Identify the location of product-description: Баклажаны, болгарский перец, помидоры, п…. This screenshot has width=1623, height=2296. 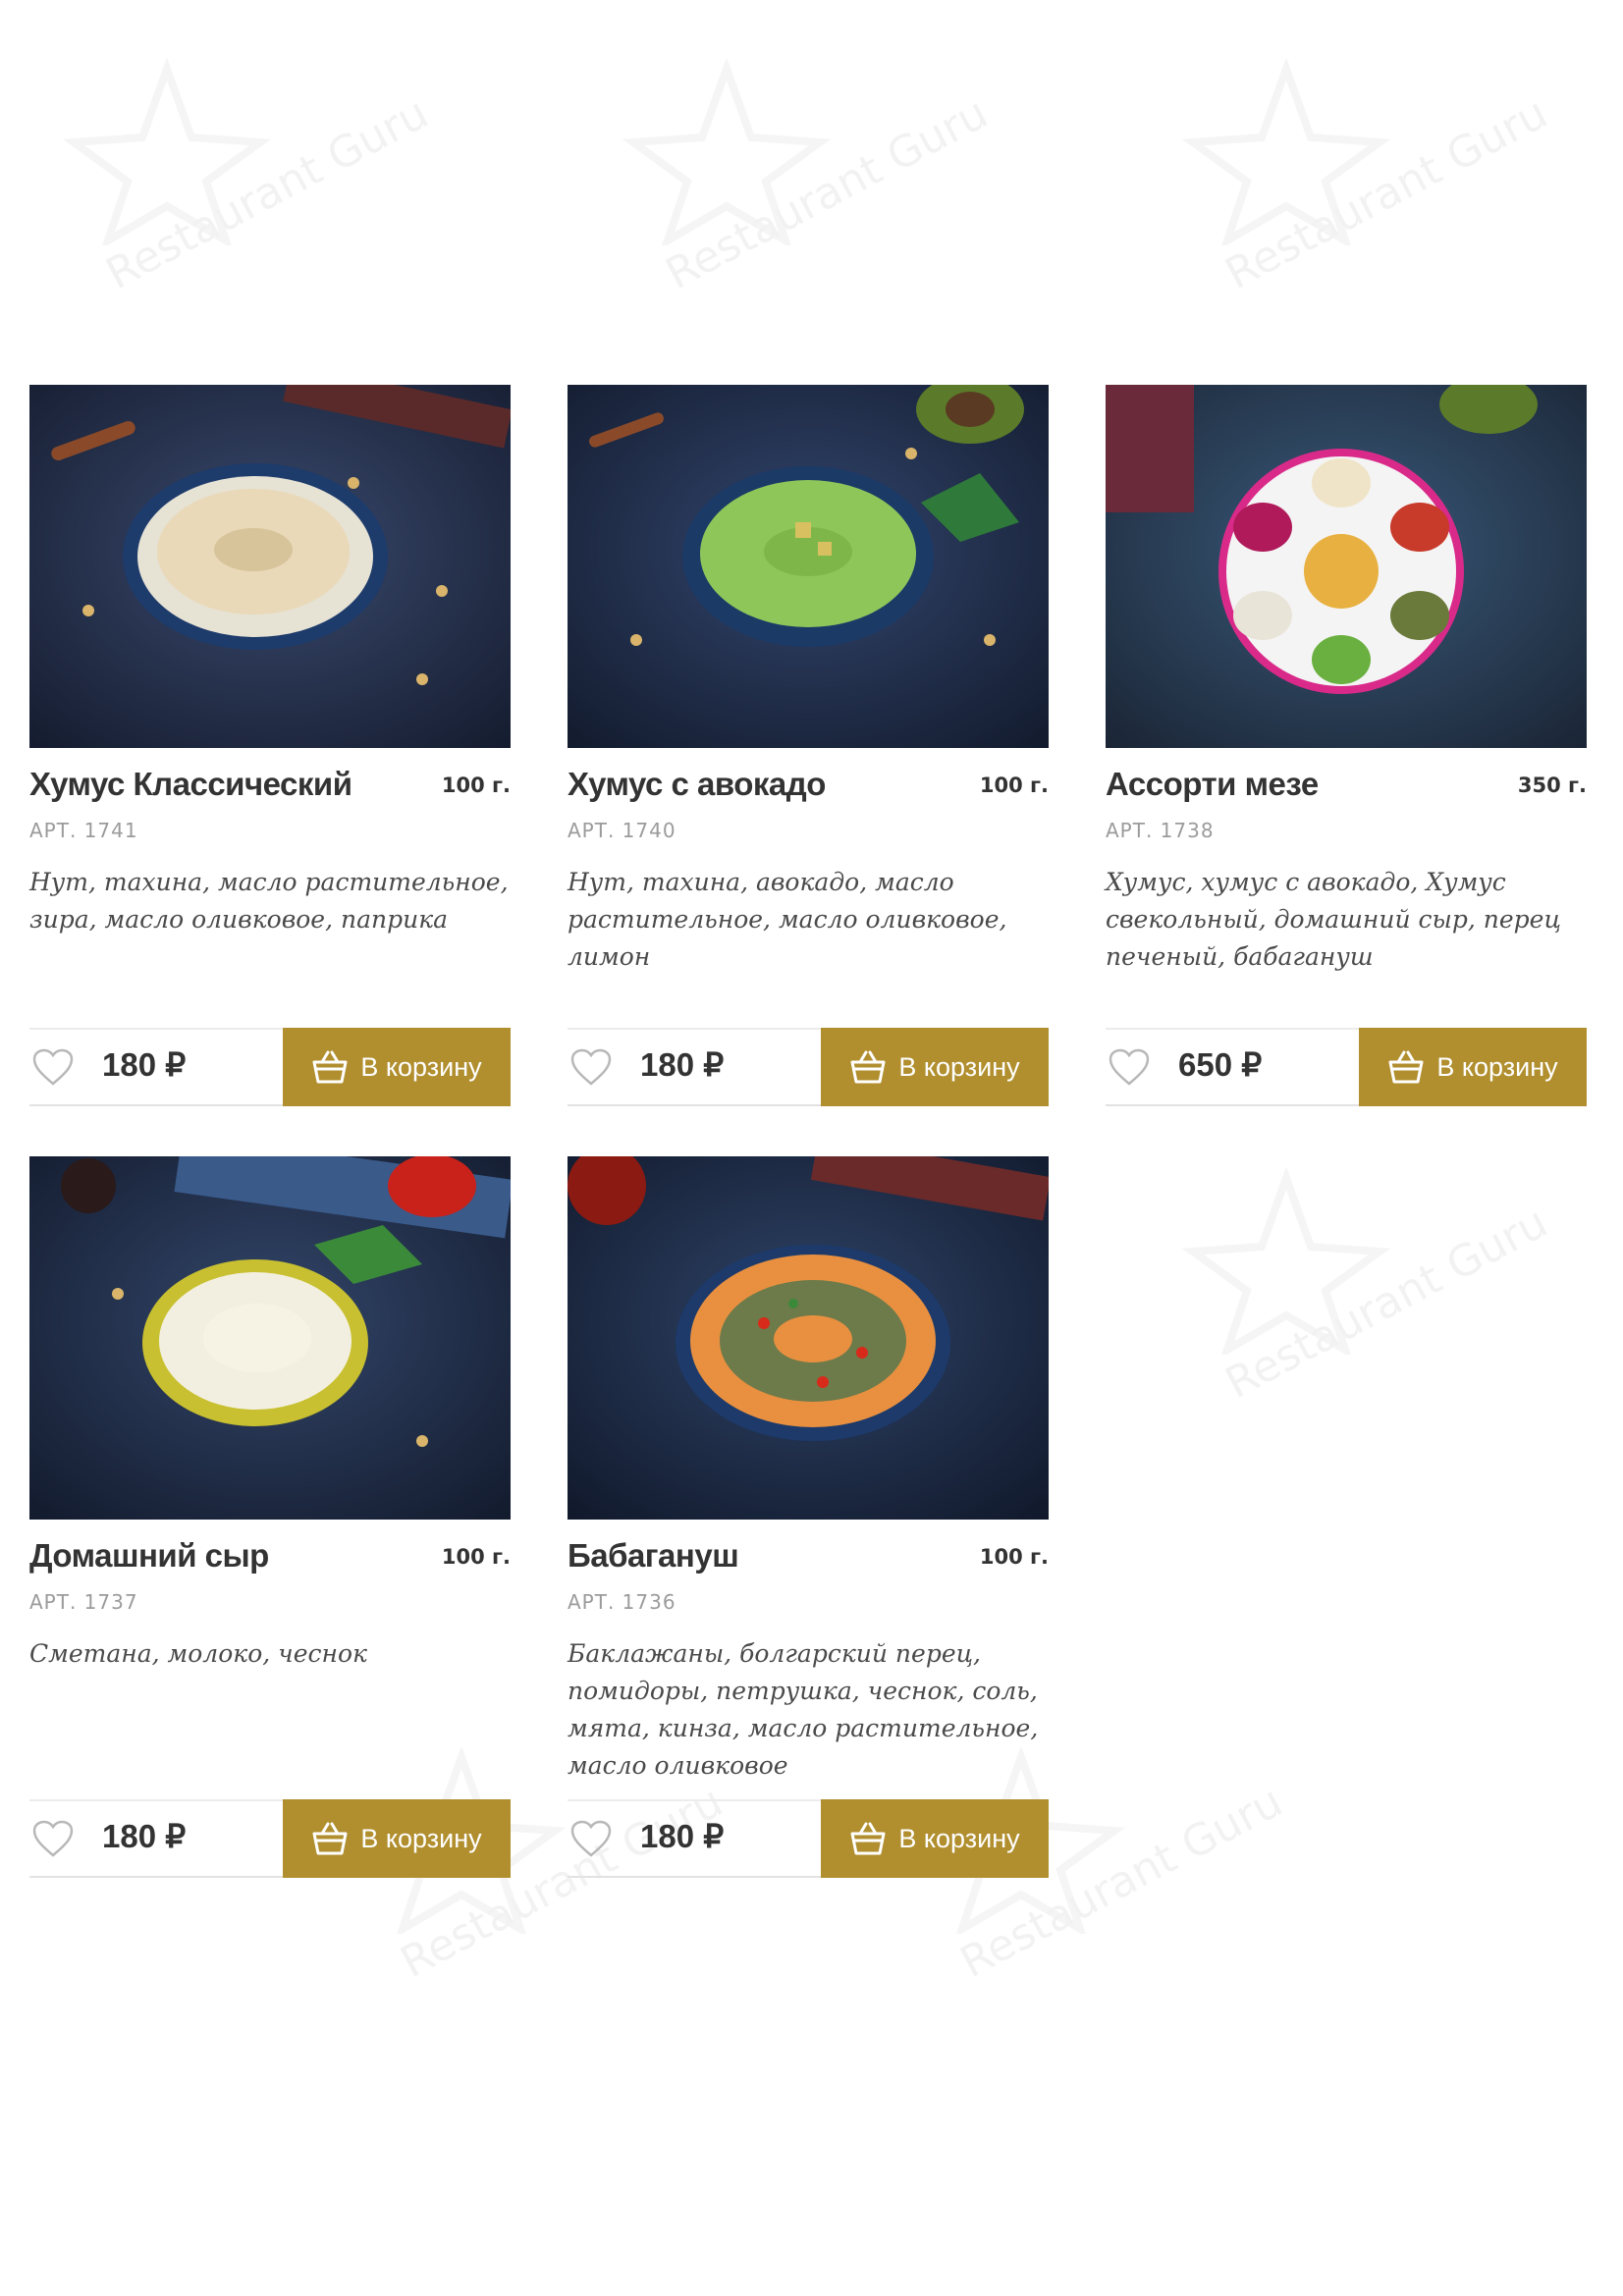
(803, 1709).